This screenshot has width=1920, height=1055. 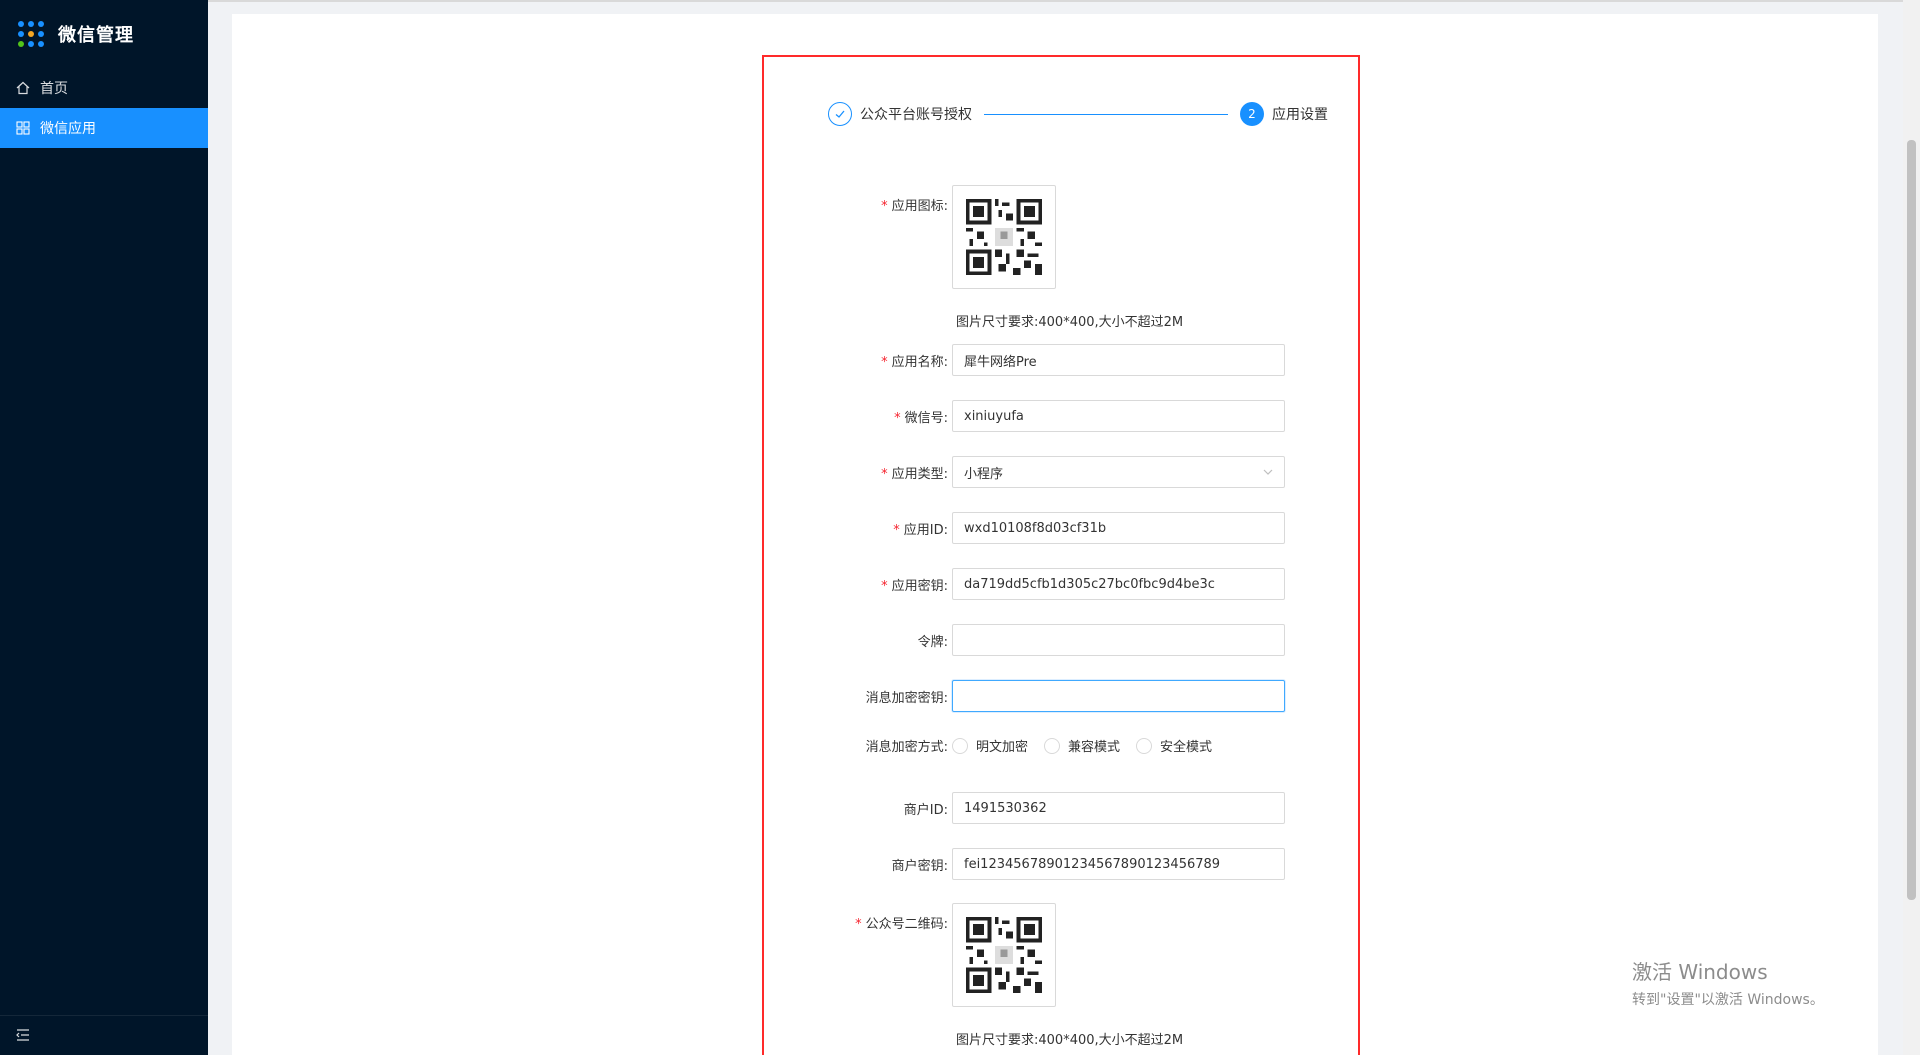 What do you see at coordinates (1700, 972) in the screenshot?
I see `watermark-title: 激活 Windows` at bounding box center [1700, 972].